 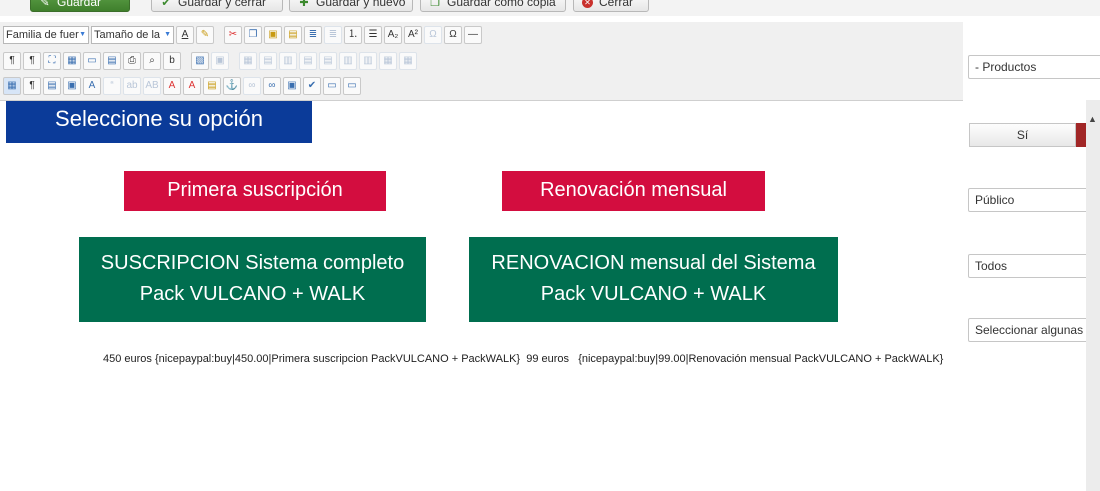 What do you see at coordinates (273, 35) in the screenshot?
I see `paste-icon: ▣` at bounding box center [273, 35].